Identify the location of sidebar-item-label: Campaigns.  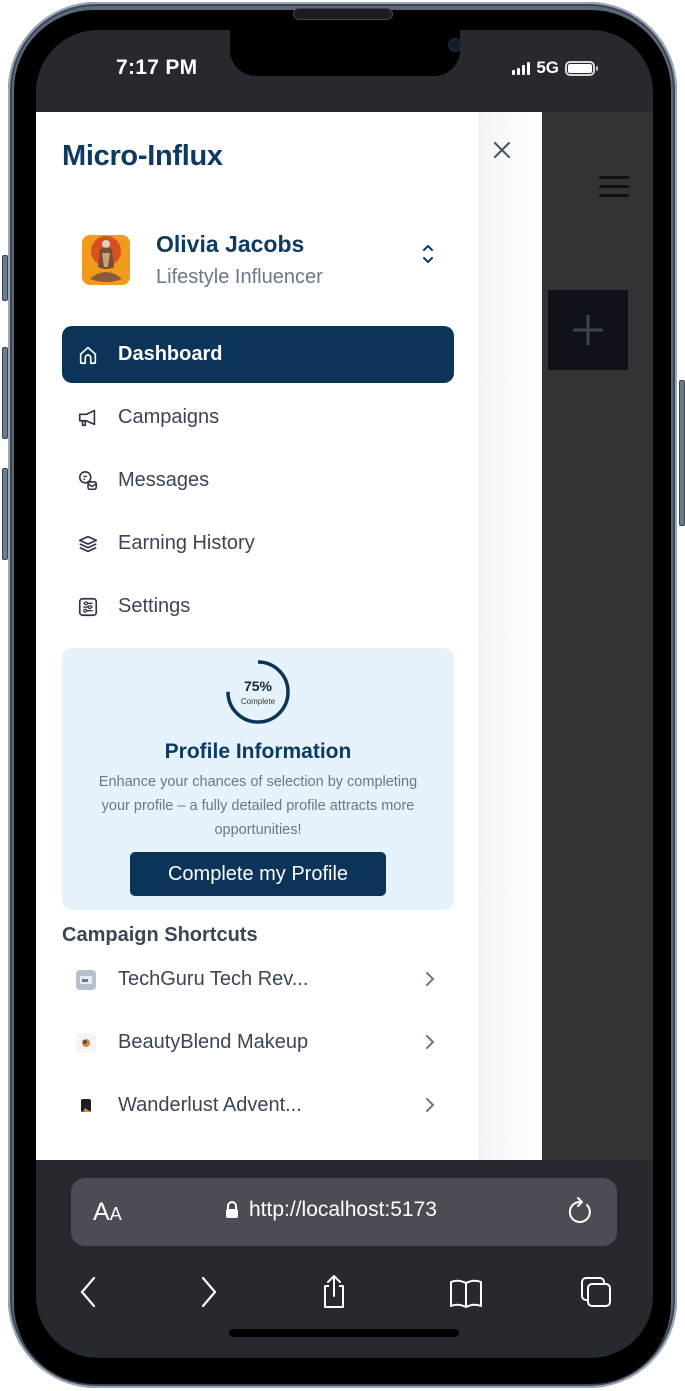
(169, 417).